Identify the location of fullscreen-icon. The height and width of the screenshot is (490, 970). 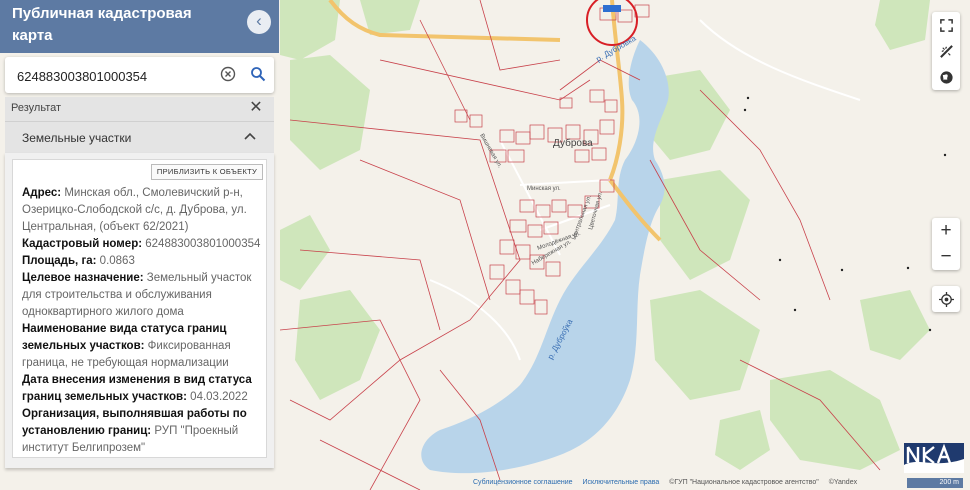
(946, 25).